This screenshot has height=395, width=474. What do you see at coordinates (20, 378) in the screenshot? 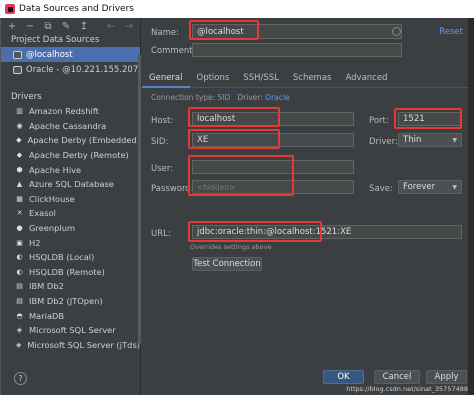
I see `help-button: ?` at bounding box center [20, 378].